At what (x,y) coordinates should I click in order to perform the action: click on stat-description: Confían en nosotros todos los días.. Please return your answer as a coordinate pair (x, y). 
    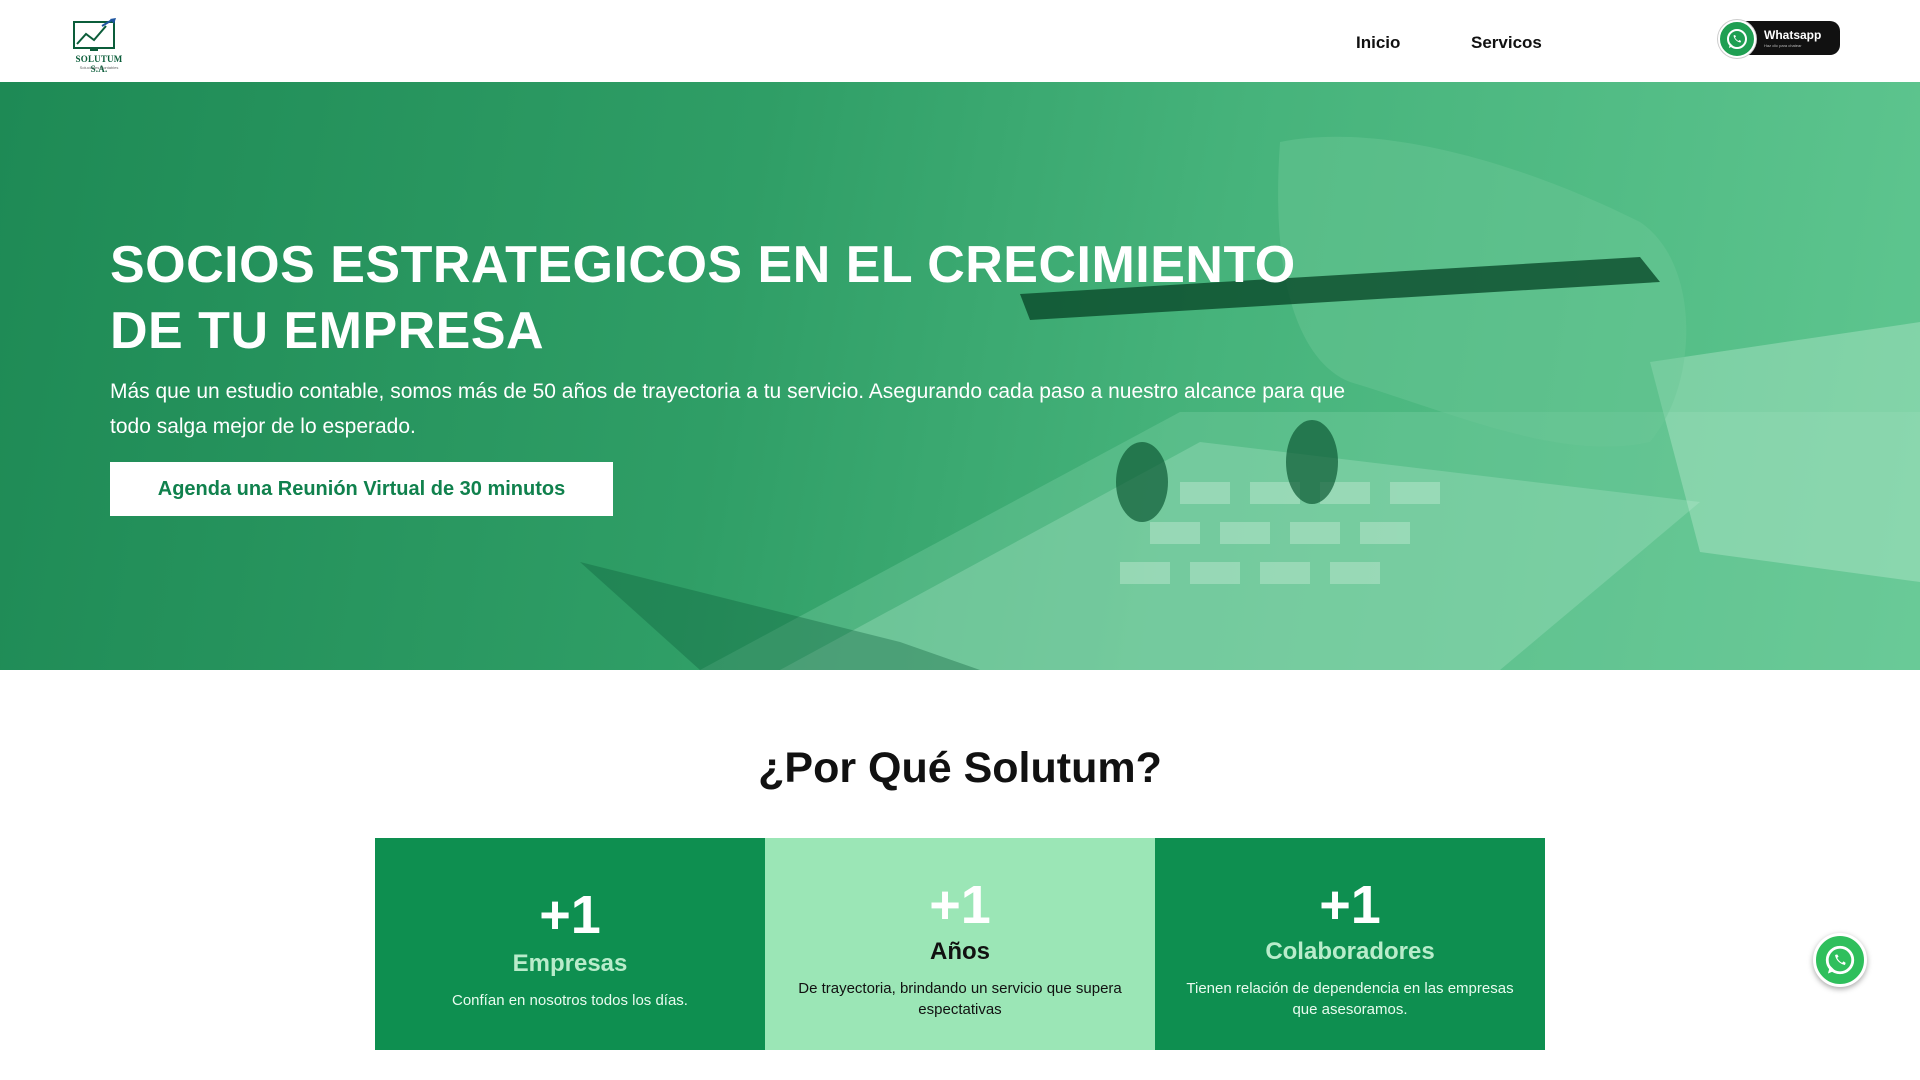
    Looking at the image, I should click on (570, 1000).